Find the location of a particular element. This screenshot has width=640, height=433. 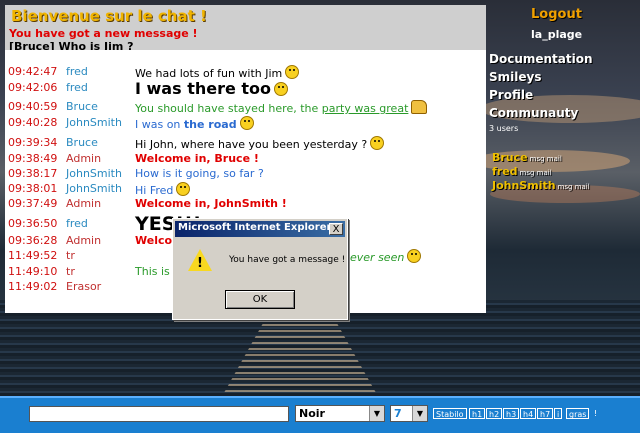

dialog-title: Microsoft Internet Explorer is located at coordinates (255, 227).